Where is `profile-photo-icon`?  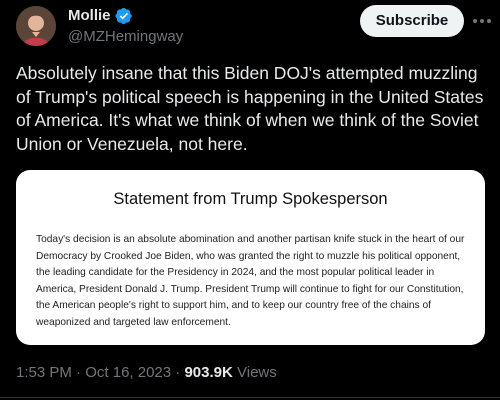
profile-photo-icon is located at coordinates (36, 26).